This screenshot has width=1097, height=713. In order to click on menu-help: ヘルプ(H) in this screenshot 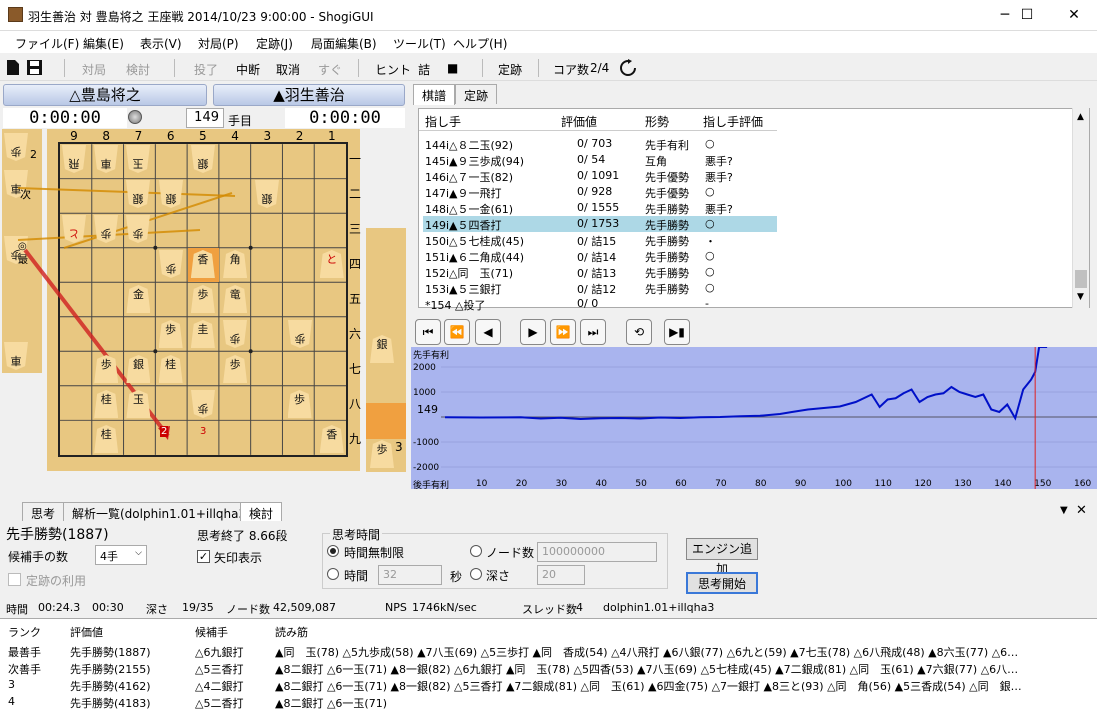, I will do `click(480, 43)`.